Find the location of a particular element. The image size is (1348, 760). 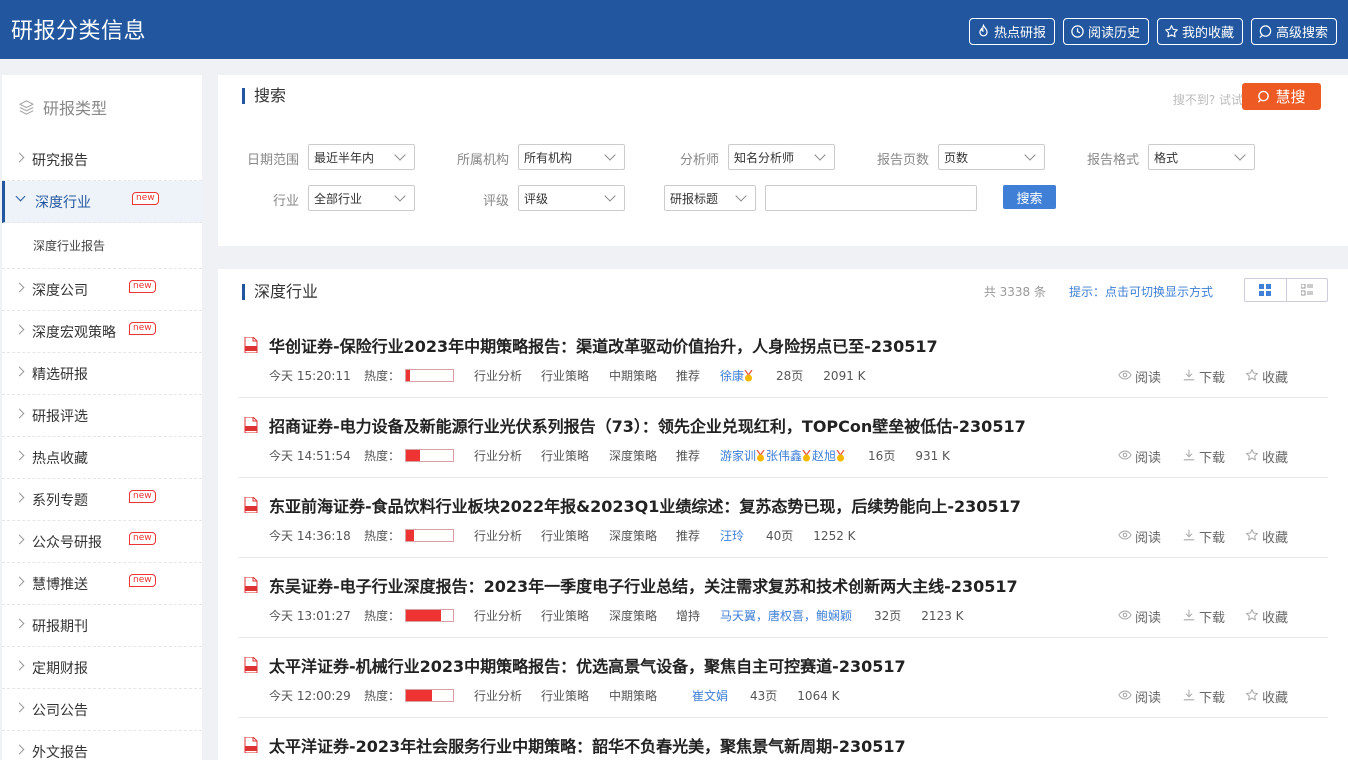

author-link: 游家训 is located at coordinates (738, 455).